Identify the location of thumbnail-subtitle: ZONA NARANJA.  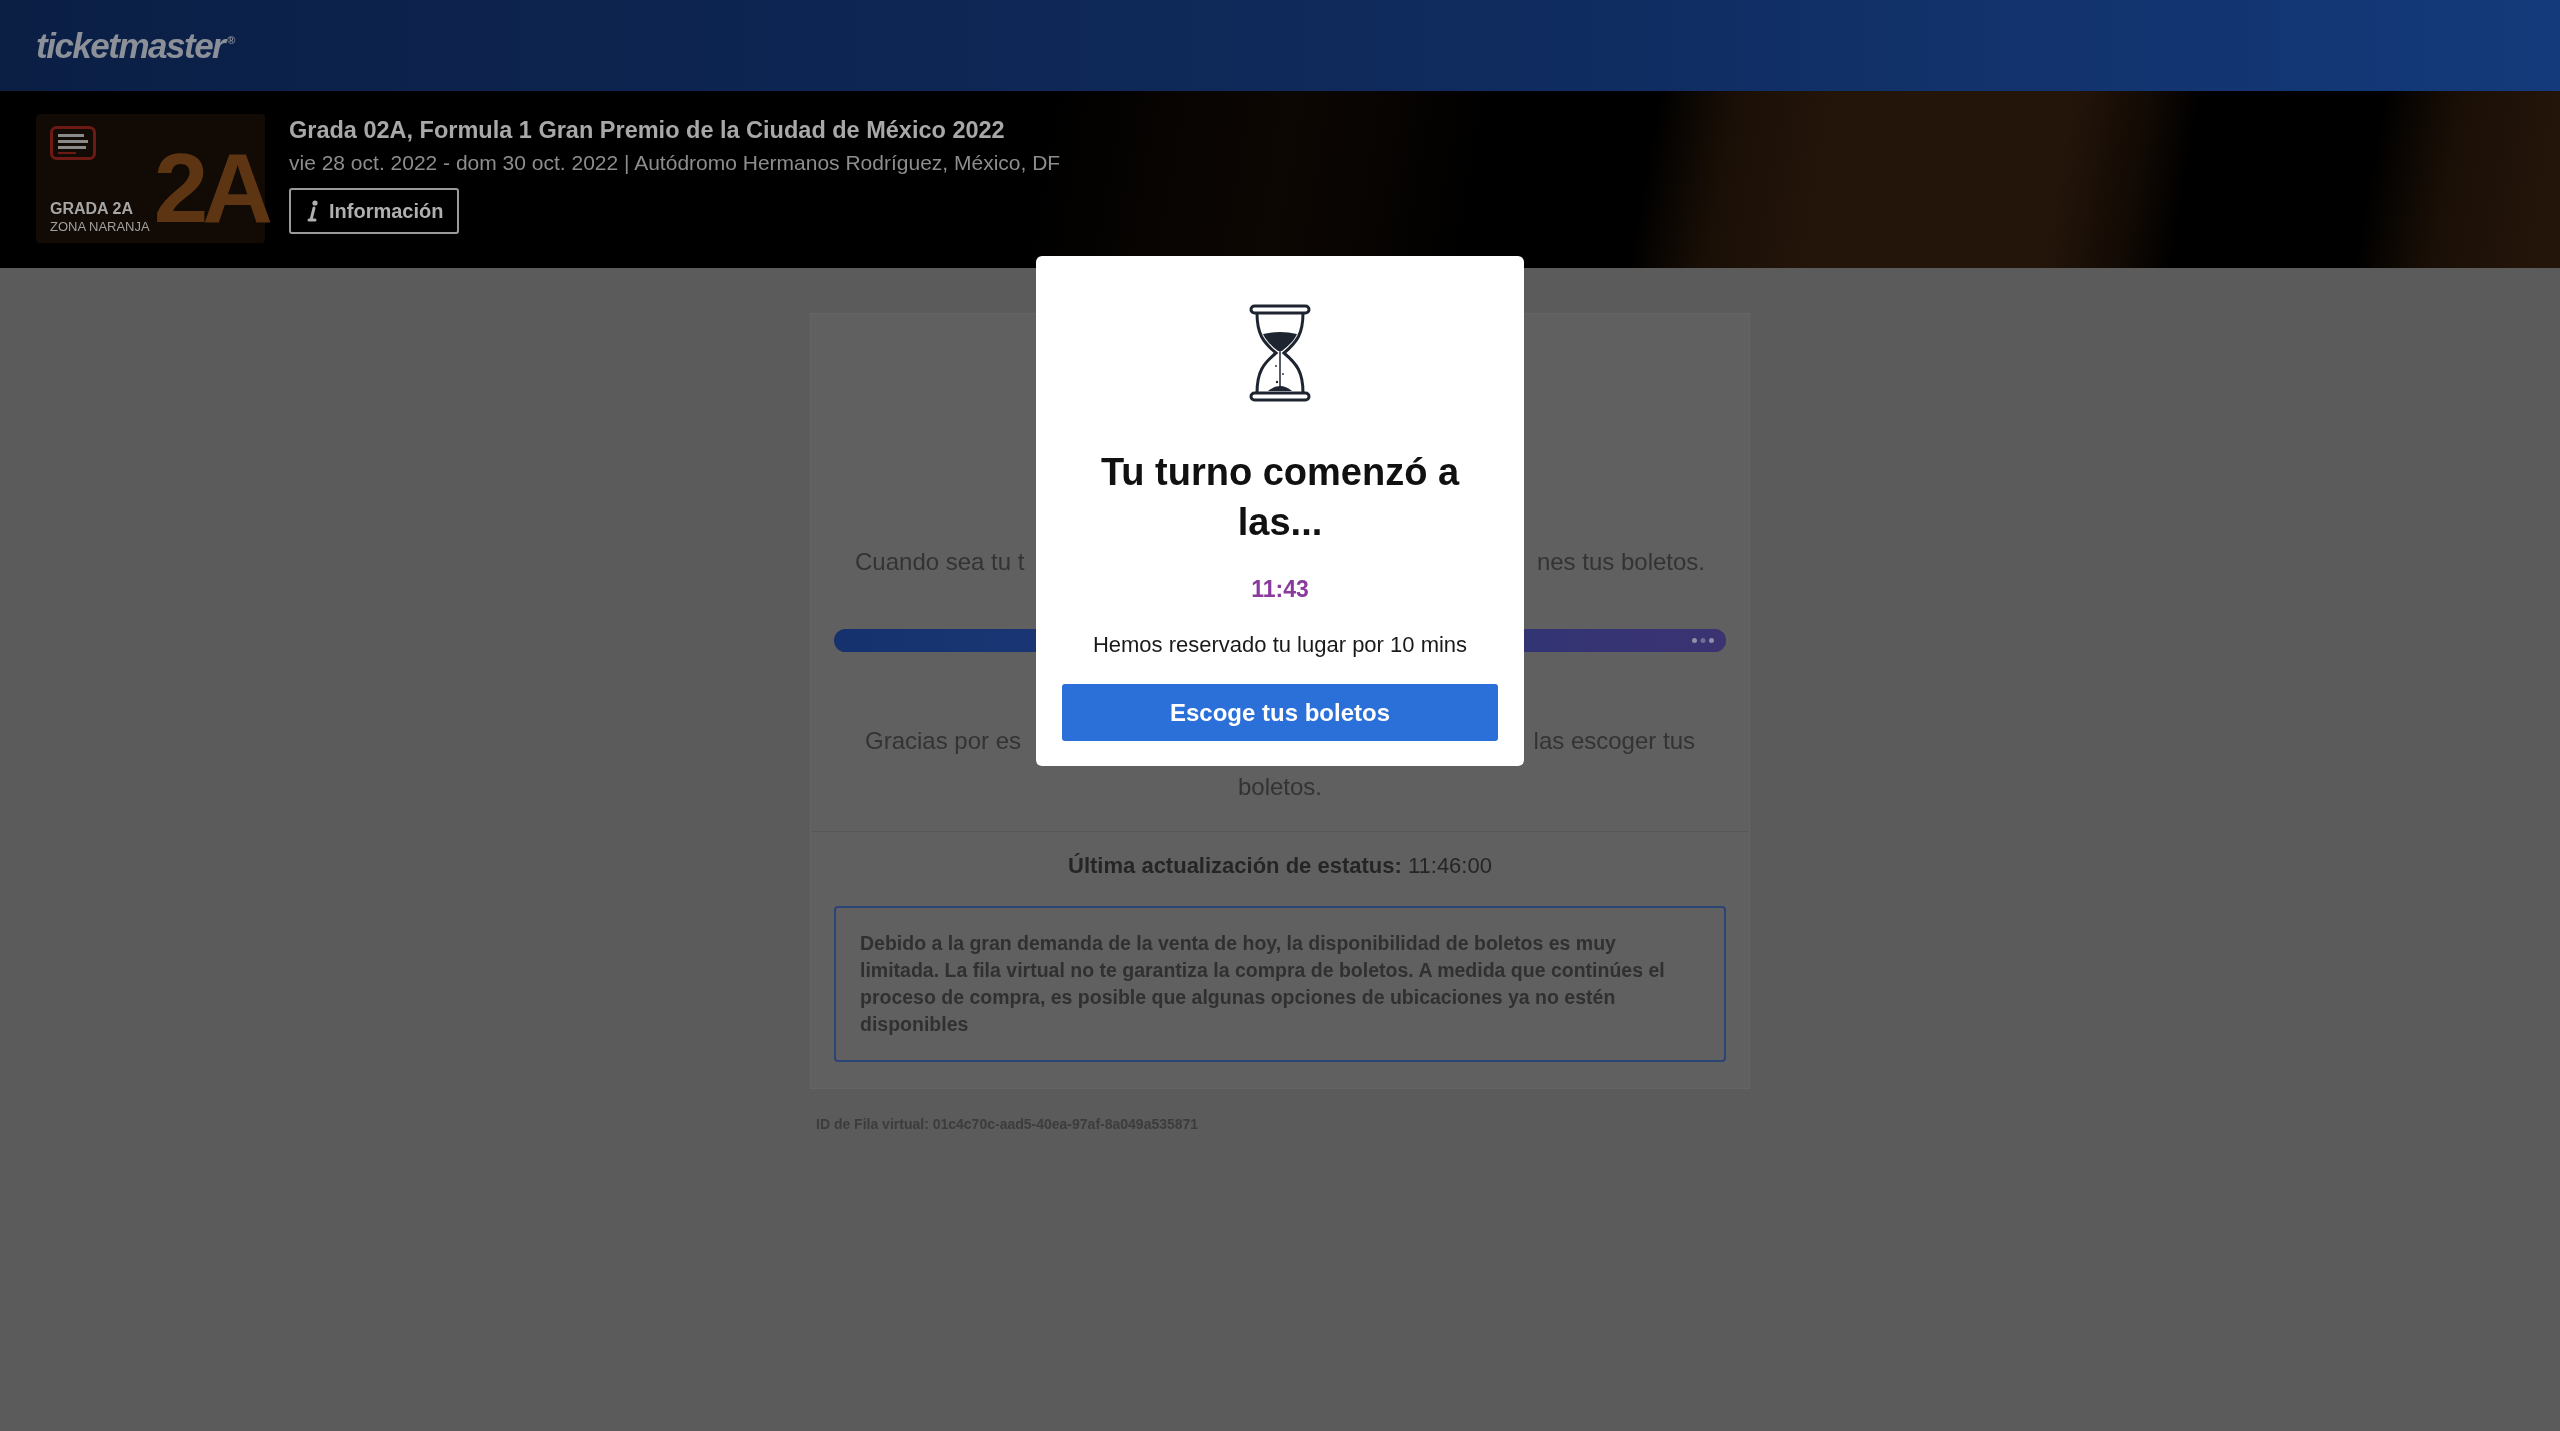
(100, 226).